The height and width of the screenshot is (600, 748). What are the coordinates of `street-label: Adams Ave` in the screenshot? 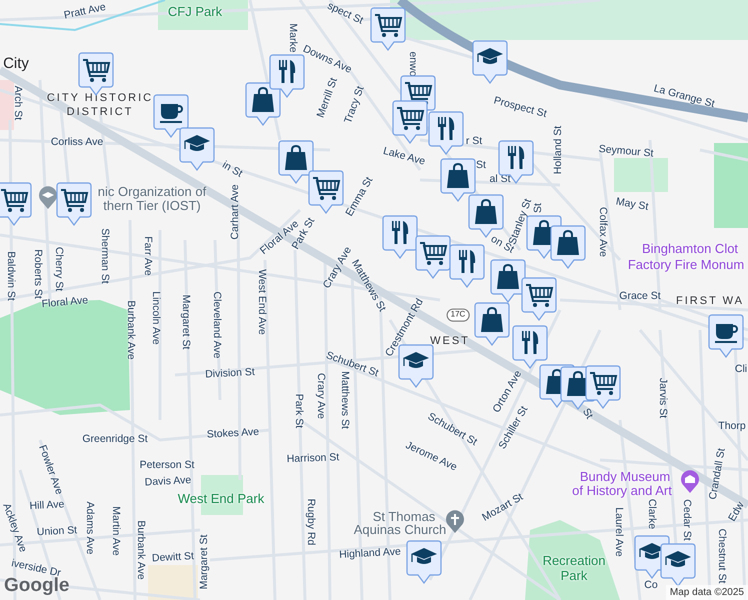 It's located at (89, 528).